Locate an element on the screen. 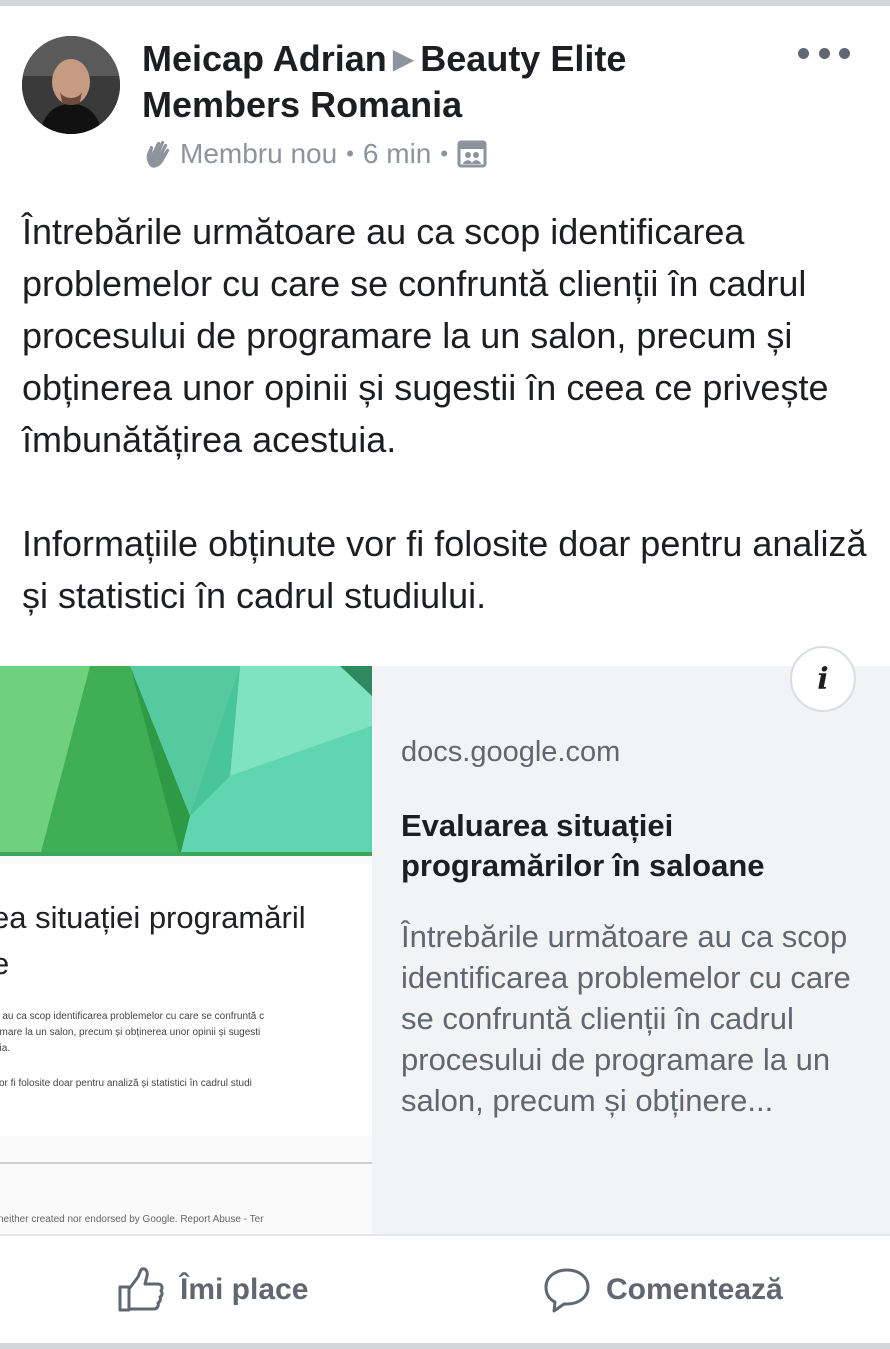 Image resolution: width=890 pixels, height=1349 pixels. top-divider is located at coordinates (445, 3).